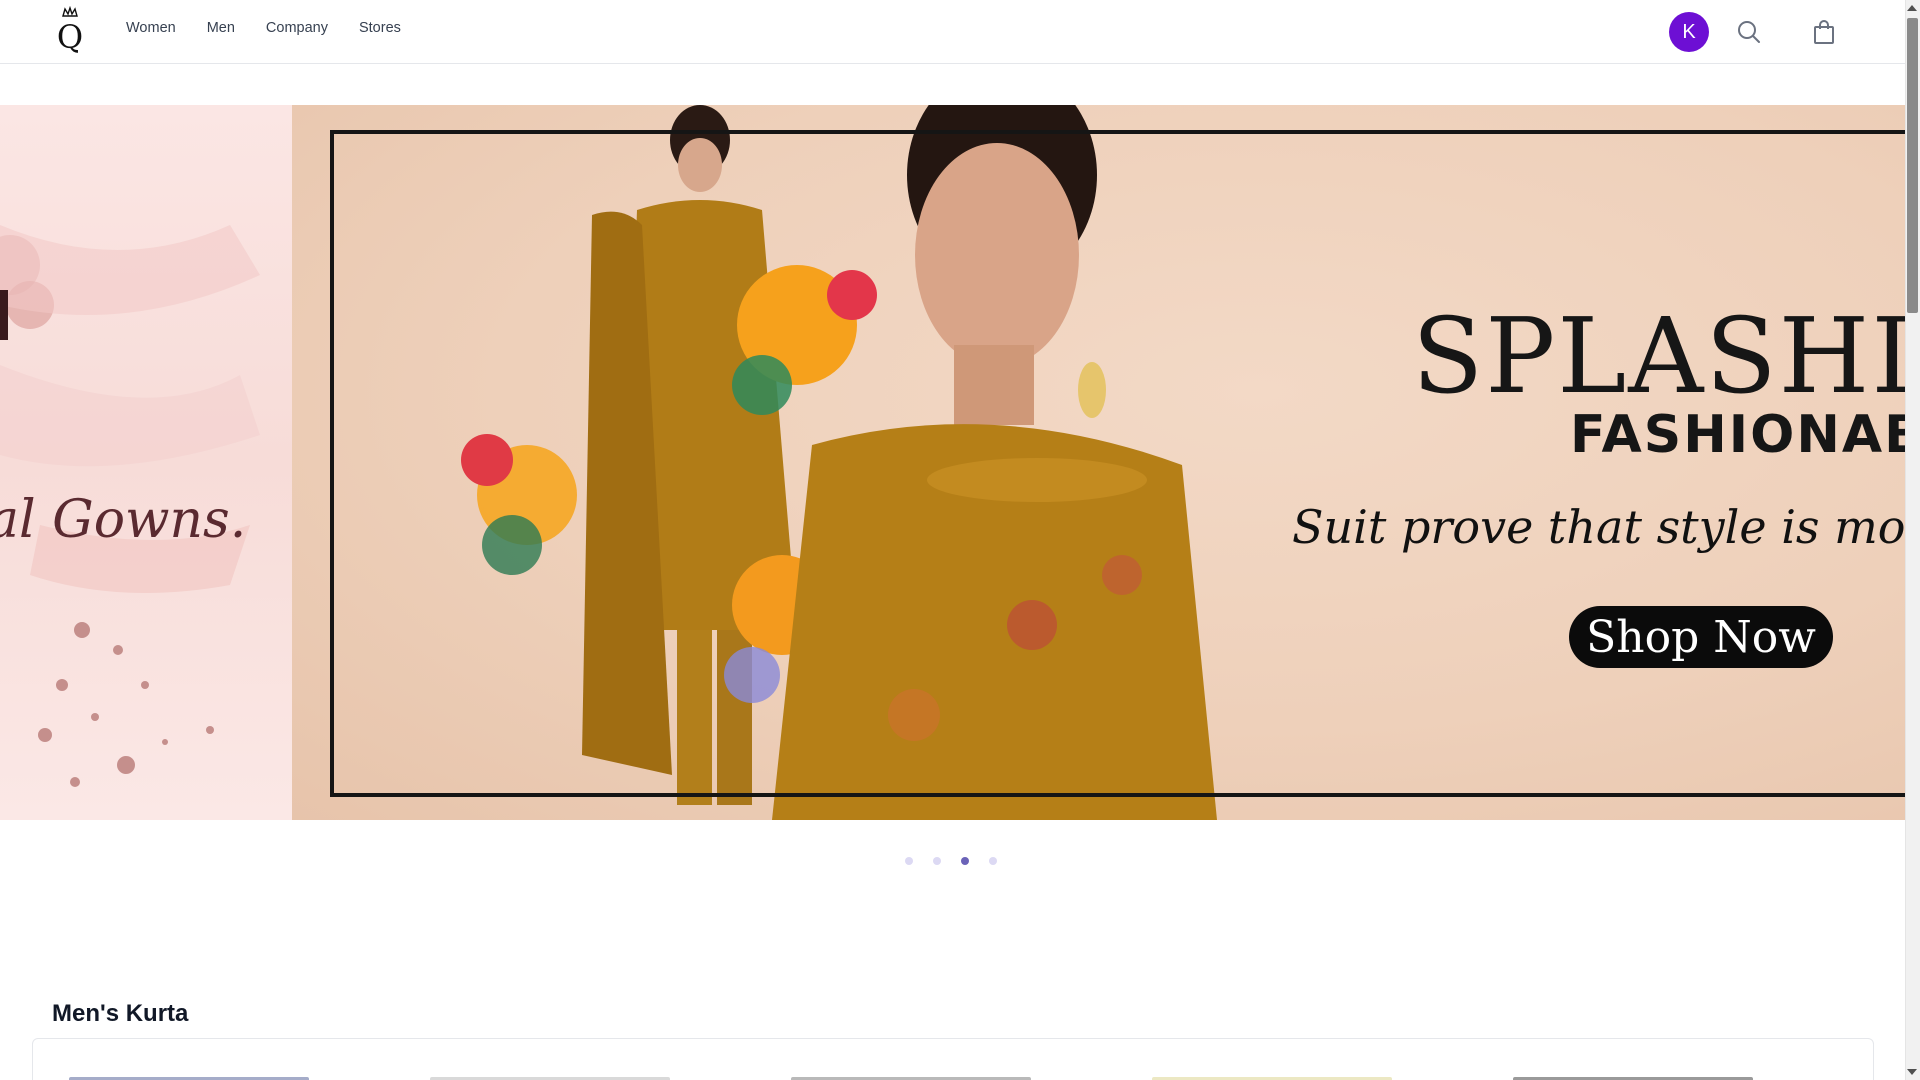 The image size is (1920, 1080). I want to click on nav-women: Women, so click(151, 28).